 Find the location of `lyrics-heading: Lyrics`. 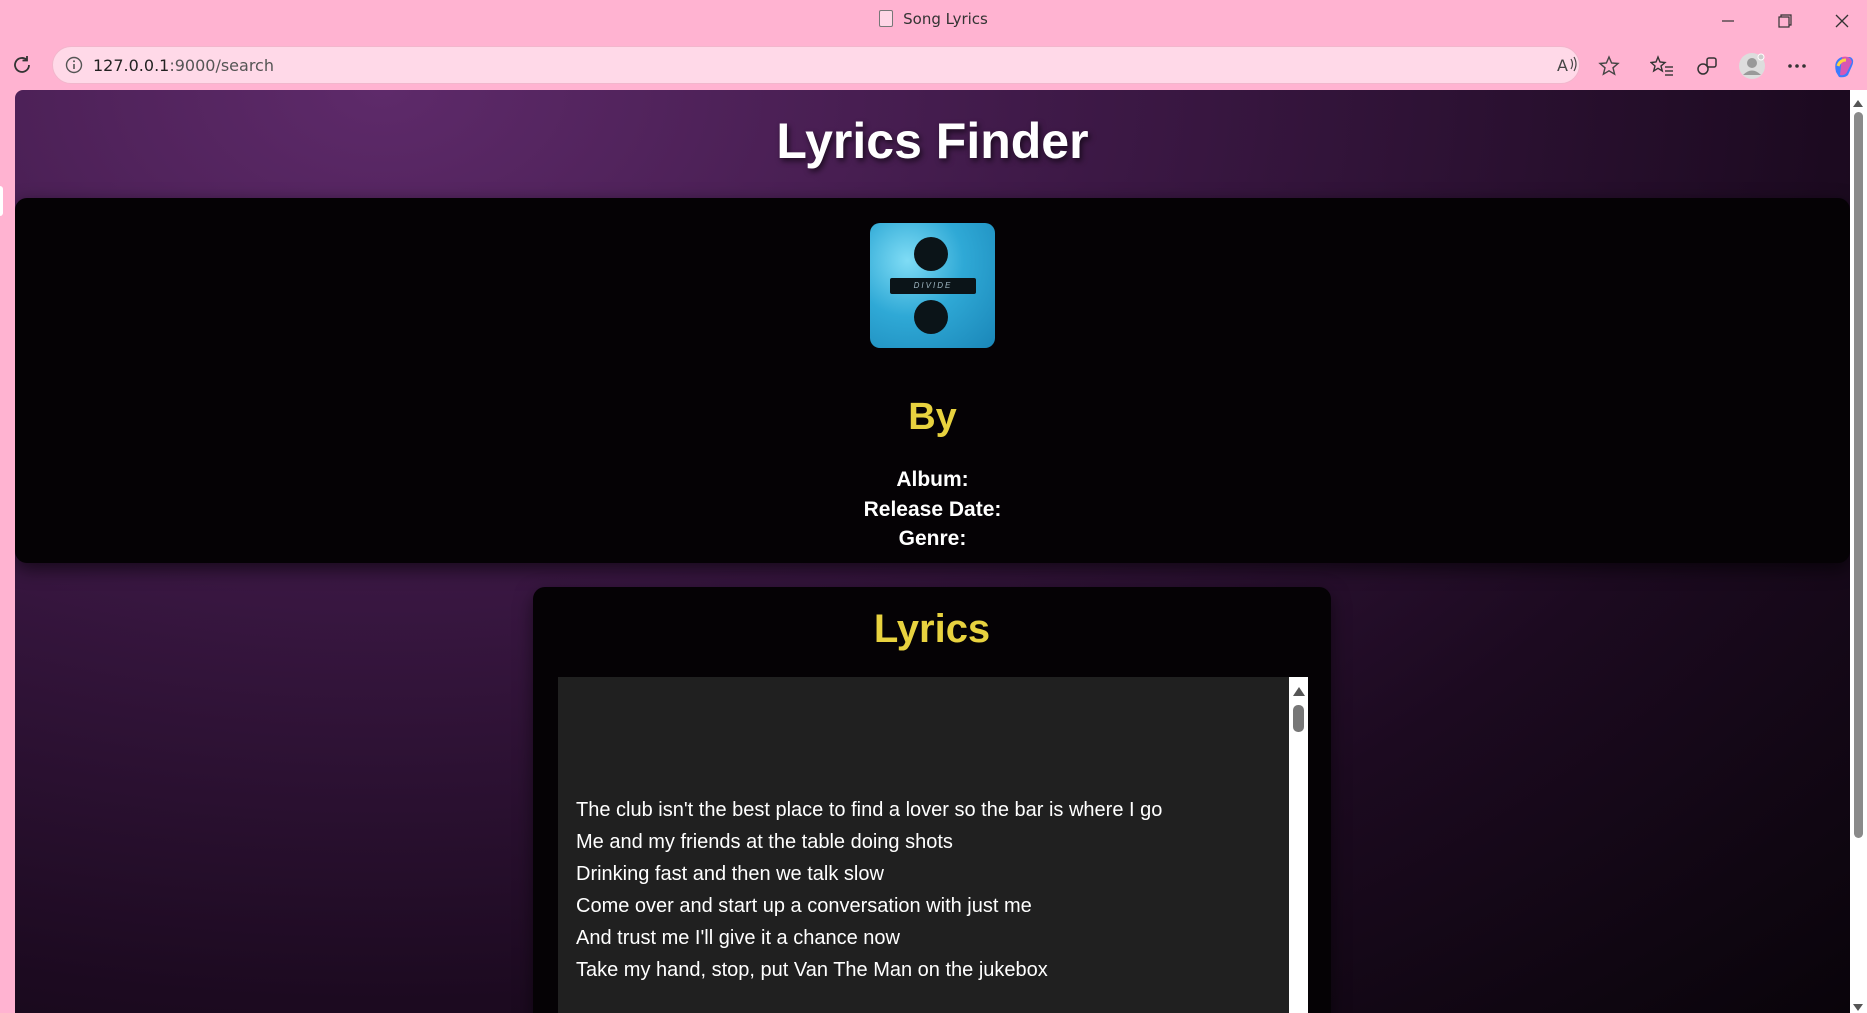

lyrics-heading: Lyrics is located at coordinates (932, 629).